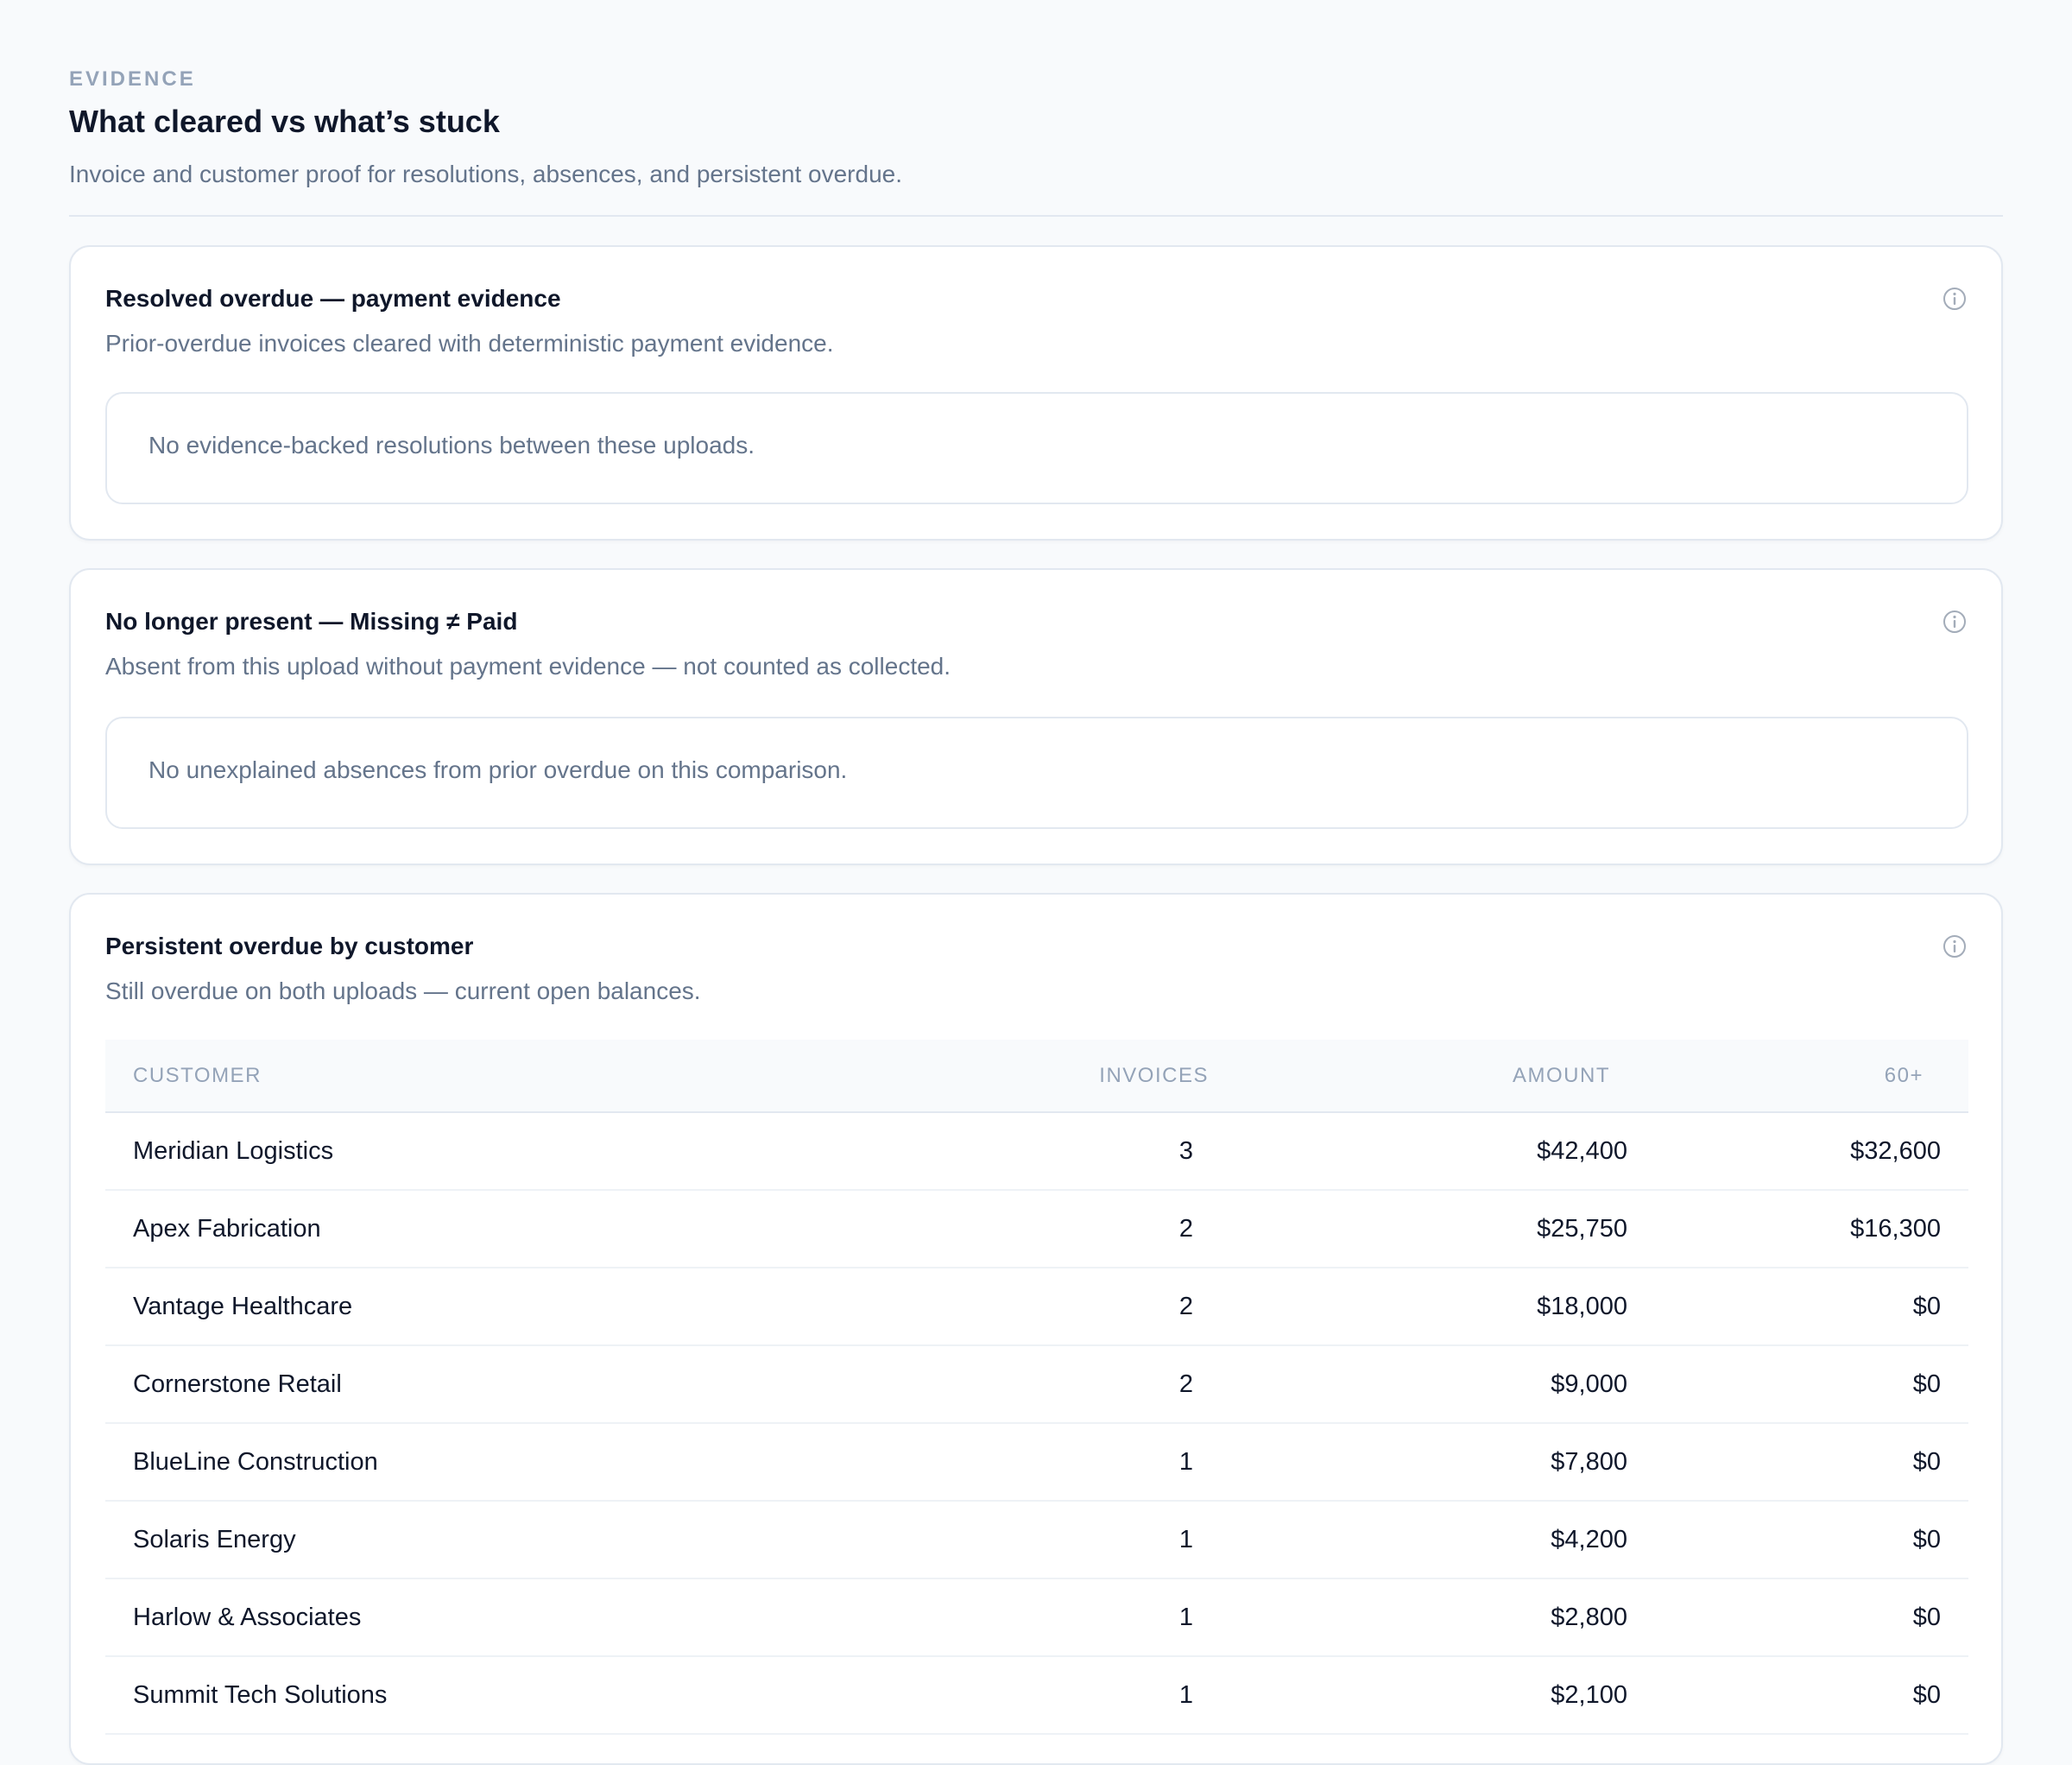 This screenshot has width=2072, height=1765. Describe the element at coordinates (493, 1385) in the screenshot. I see `customer-name: Cornerstone Retail` at that location.